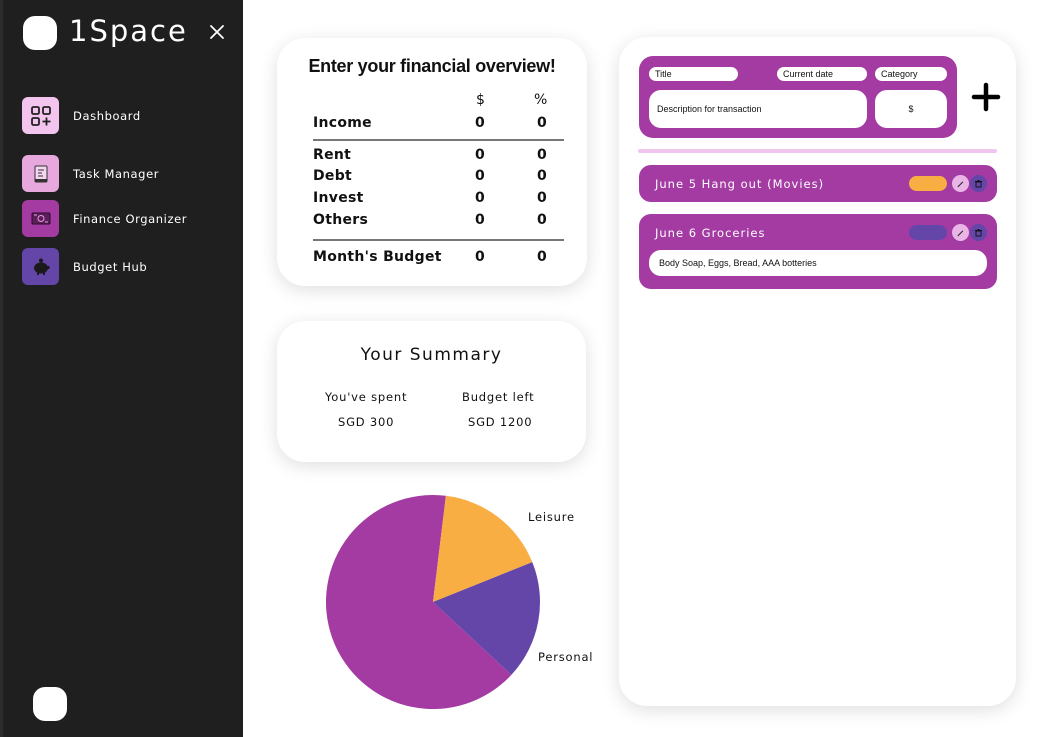 This screenshot has height=737, width=1045. Describe the element at coordinates (498, 397) in the screenshot. I see `budget-left-label: Budget left` at that location.